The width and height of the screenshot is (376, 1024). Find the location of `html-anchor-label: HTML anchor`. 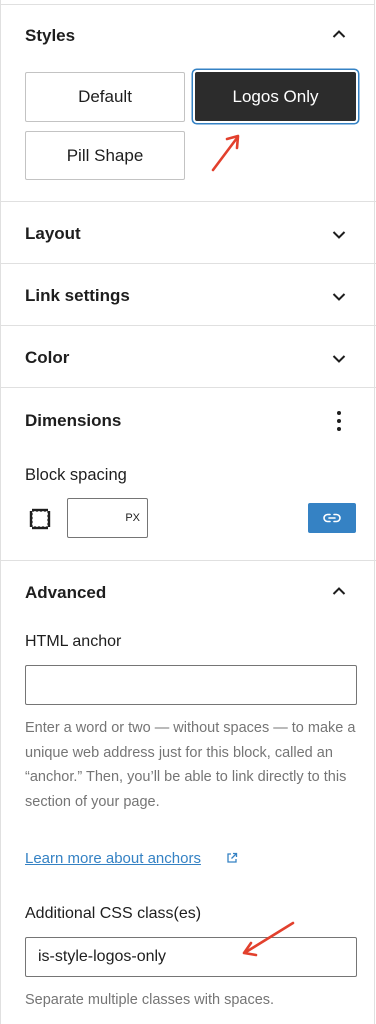

html-anchor-label: HTML anchor is located at coordinates (73, 641).